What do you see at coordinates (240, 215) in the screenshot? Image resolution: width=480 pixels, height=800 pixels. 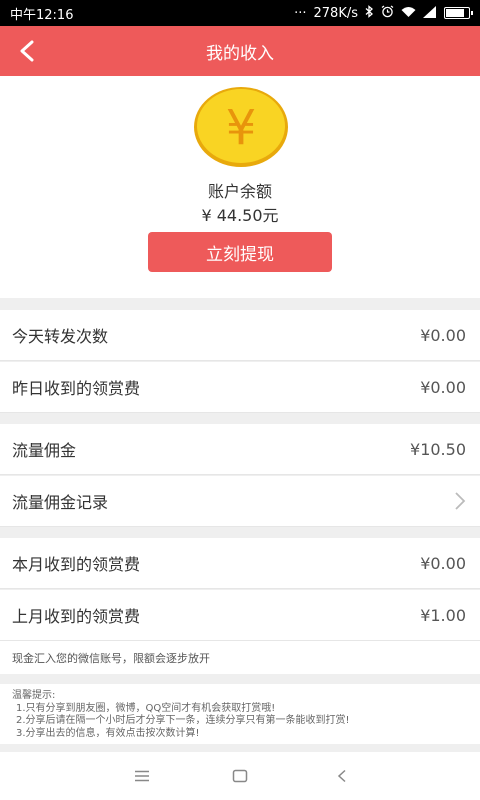 I see `balance-amount: ¥ 44.50元` at bounding box center [240, 215].